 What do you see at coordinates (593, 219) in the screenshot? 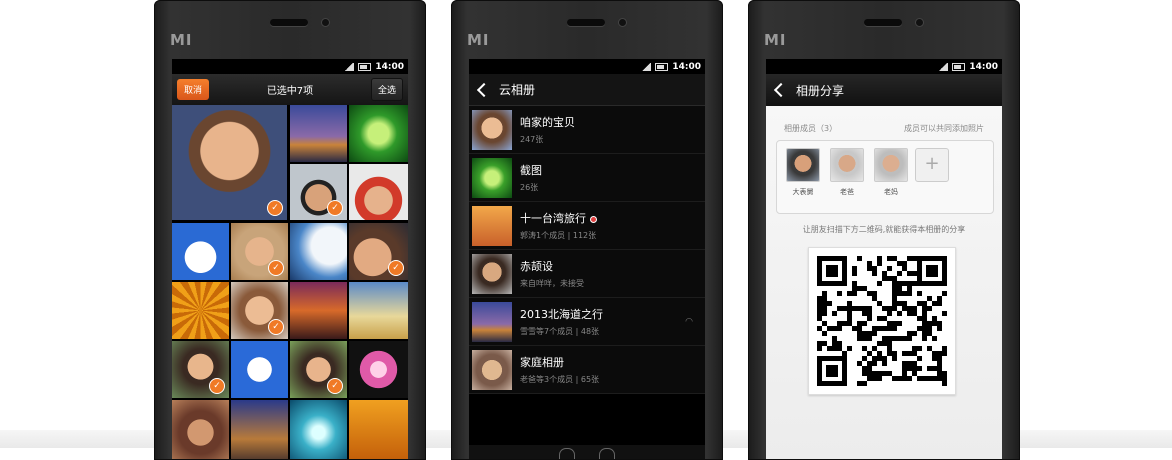
I see `new-badge-icon` at bounding box center [593, 219].